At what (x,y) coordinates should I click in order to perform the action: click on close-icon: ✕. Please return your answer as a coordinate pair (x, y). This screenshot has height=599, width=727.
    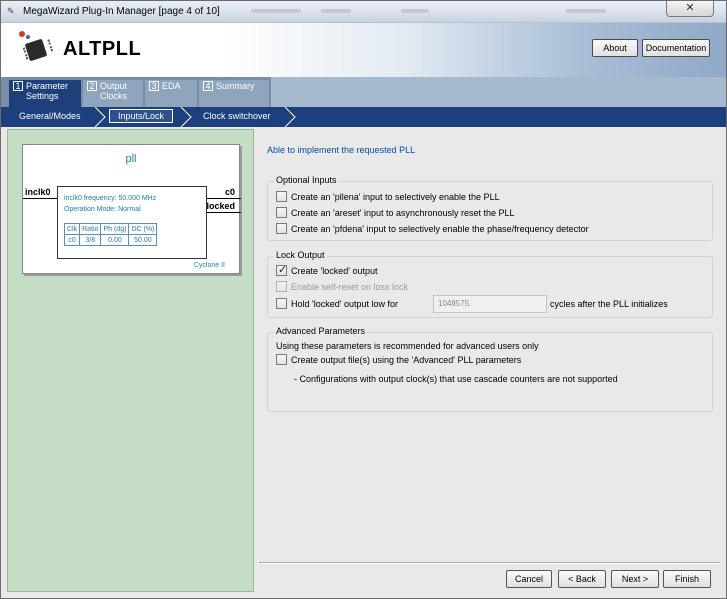
    Looking at the image, I should click on (690, 8).